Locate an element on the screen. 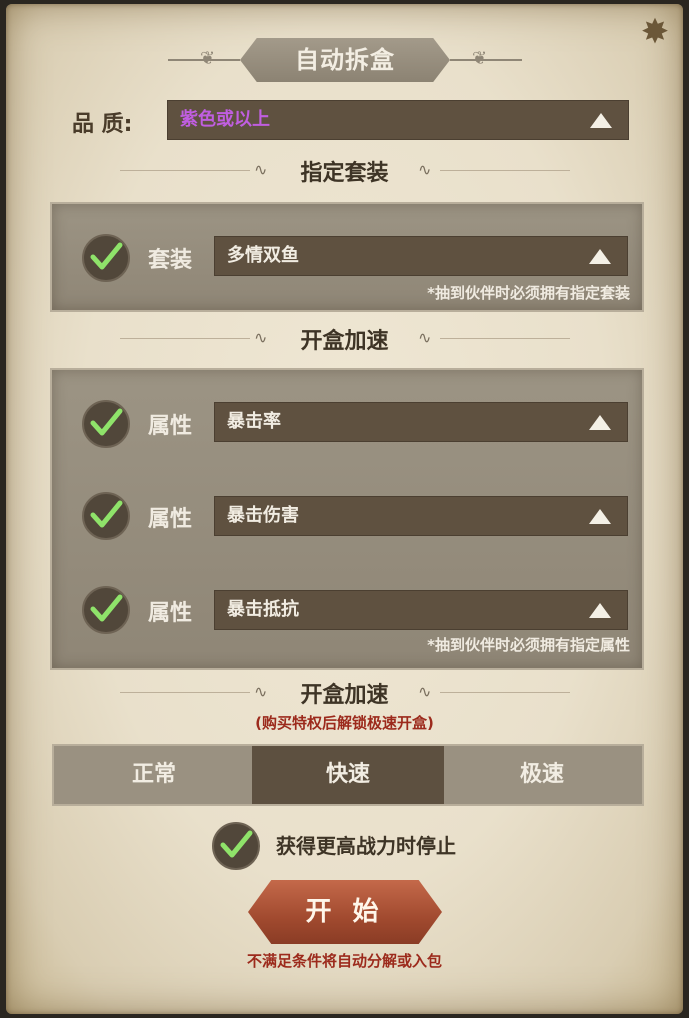 Image resolution: width=689 pixels, height=1018 pixels. quality-dropdown: 紫色或以上 is located at coordinates (398, 120).